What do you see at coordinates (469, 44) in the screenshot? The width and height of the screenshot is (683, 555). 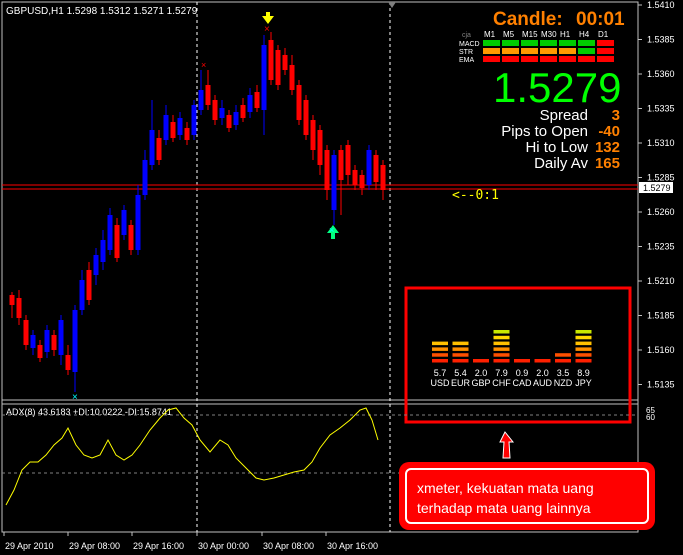 I see `signal-row-label: MACD` at bounding box center [469, 44].